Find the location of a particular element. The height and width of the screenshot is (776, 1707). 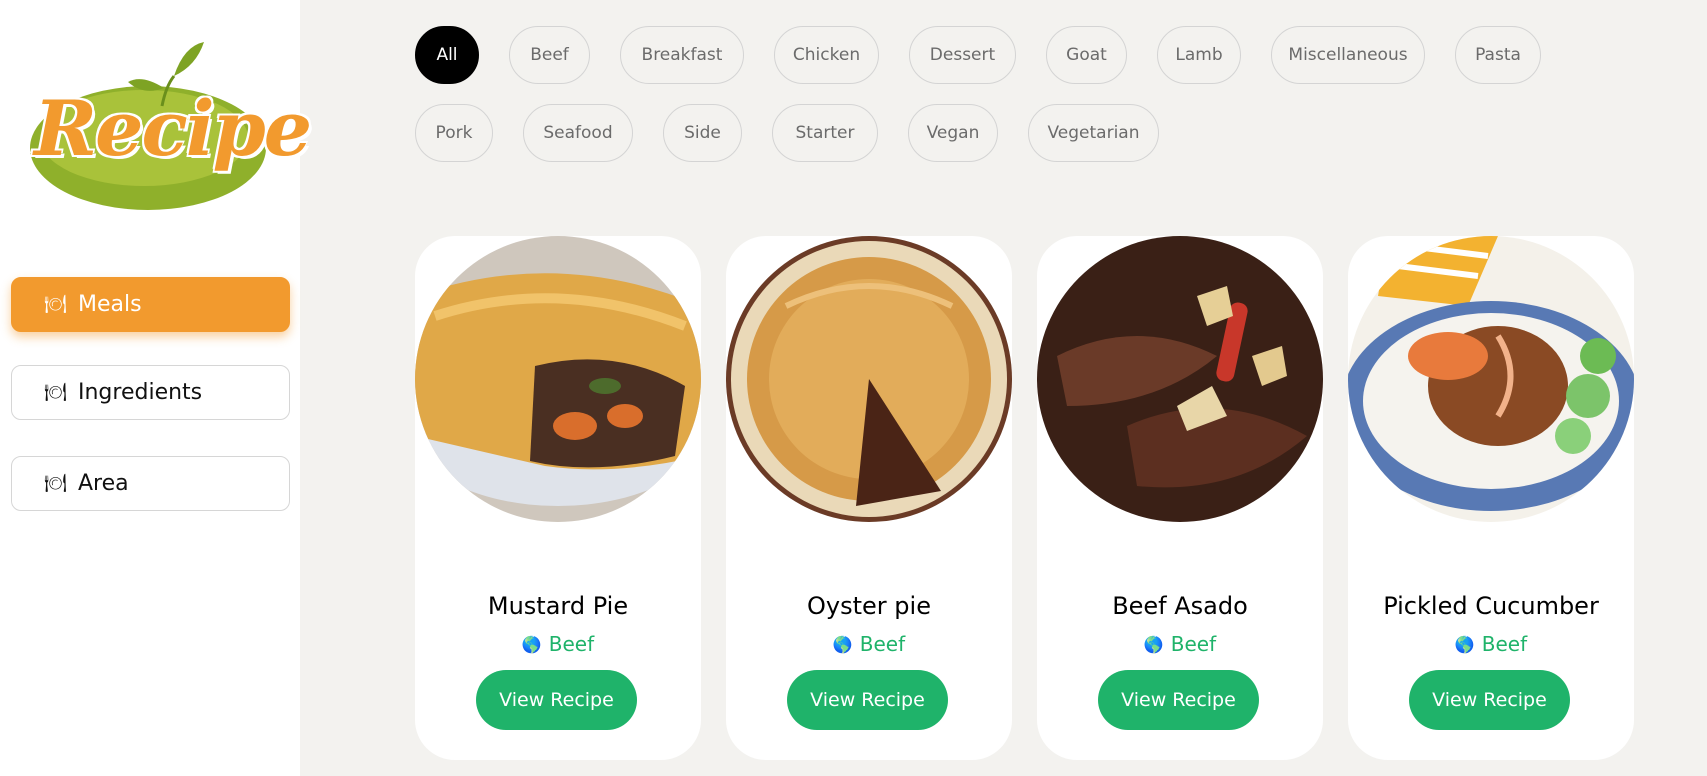

meal-card: Beef Asado 🌎 Beef View Recipe is located at coordinates (1180, 498).